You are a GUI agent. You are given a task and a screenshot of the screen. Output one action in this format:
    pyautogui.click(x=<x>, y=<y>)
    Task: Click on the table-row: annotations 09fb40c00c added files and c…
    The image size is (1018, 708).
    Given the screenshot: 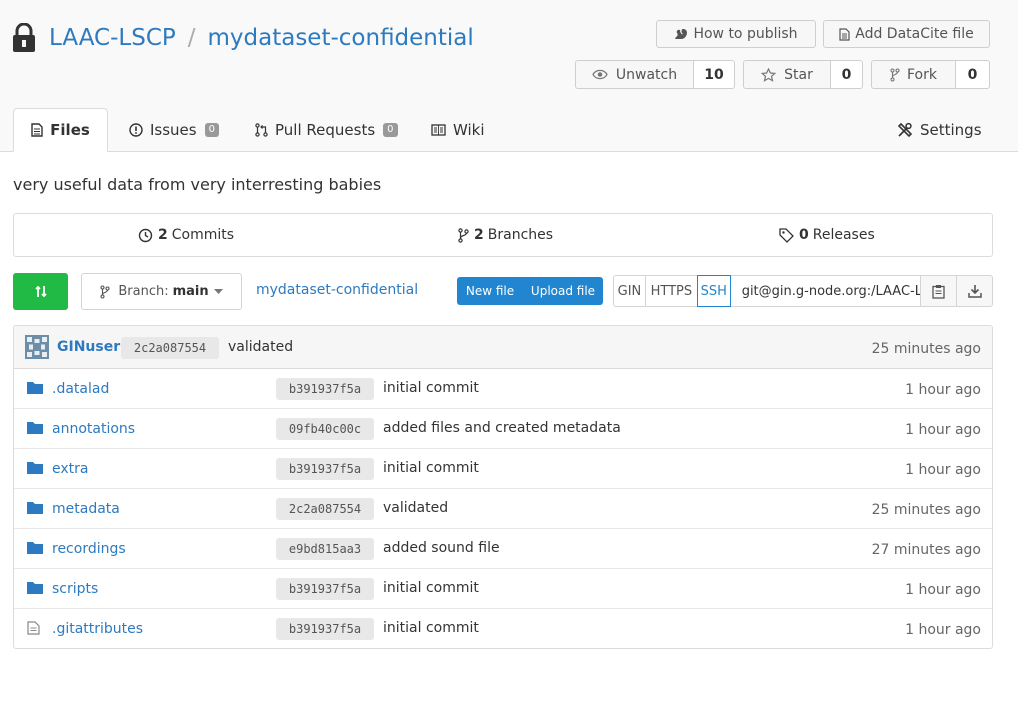 What is the action you would take?
    pyautogui.click(x=503, y=429)
    